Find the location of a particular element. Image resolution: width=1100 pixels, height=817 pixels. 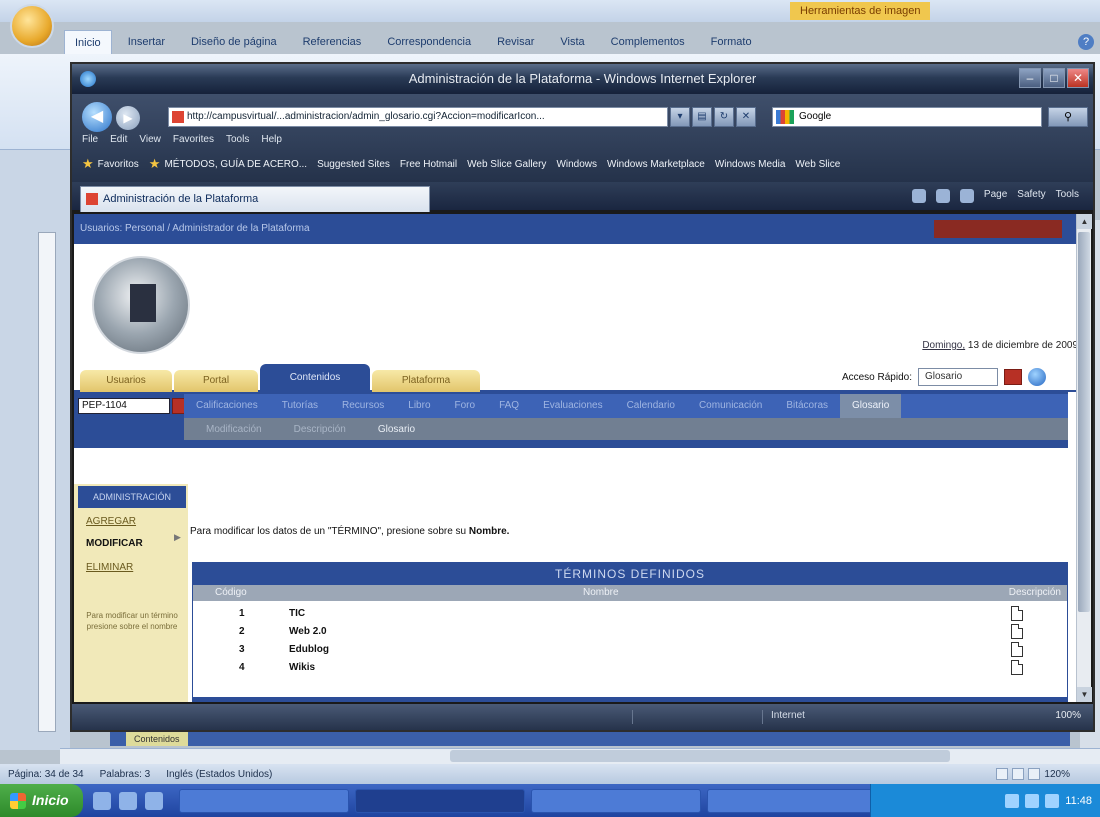

subnav-item: Calificaciones is located at coordinates (227, 406).